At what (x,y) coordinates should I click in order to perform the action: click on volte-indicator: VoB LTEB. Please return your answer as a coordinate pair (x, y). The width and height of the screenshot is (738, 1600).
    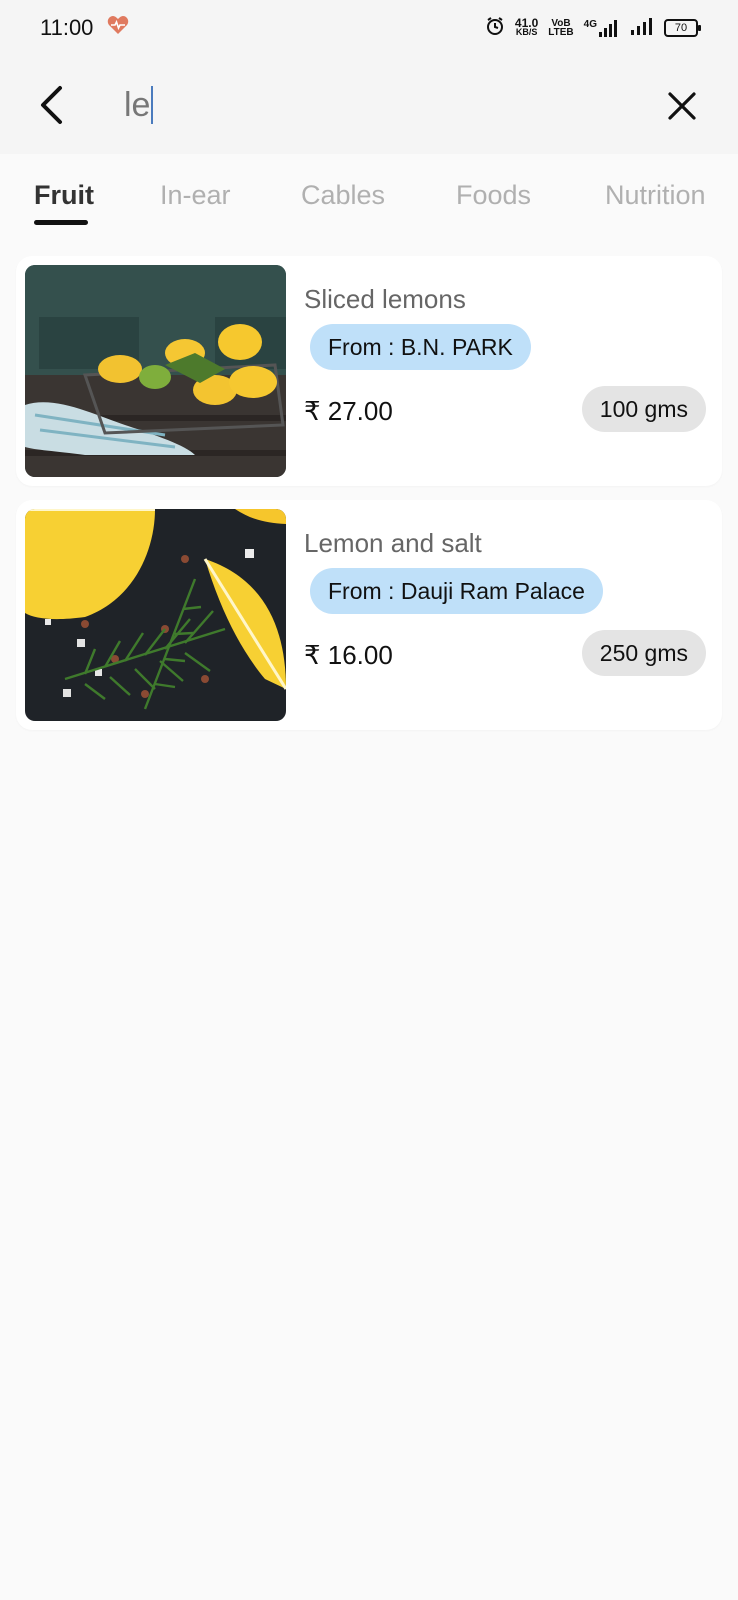
    Looking at the image, I should click on (561, 28).